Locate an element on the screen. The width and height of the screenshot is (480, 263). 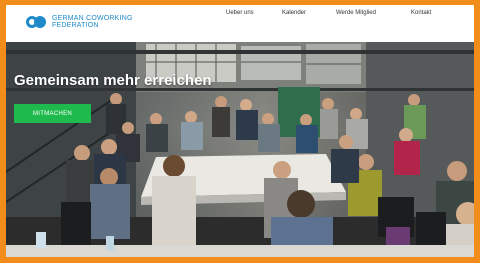
logo-text: GERMAN COWORKING FEDERATION is located at coordinates (92, 22).